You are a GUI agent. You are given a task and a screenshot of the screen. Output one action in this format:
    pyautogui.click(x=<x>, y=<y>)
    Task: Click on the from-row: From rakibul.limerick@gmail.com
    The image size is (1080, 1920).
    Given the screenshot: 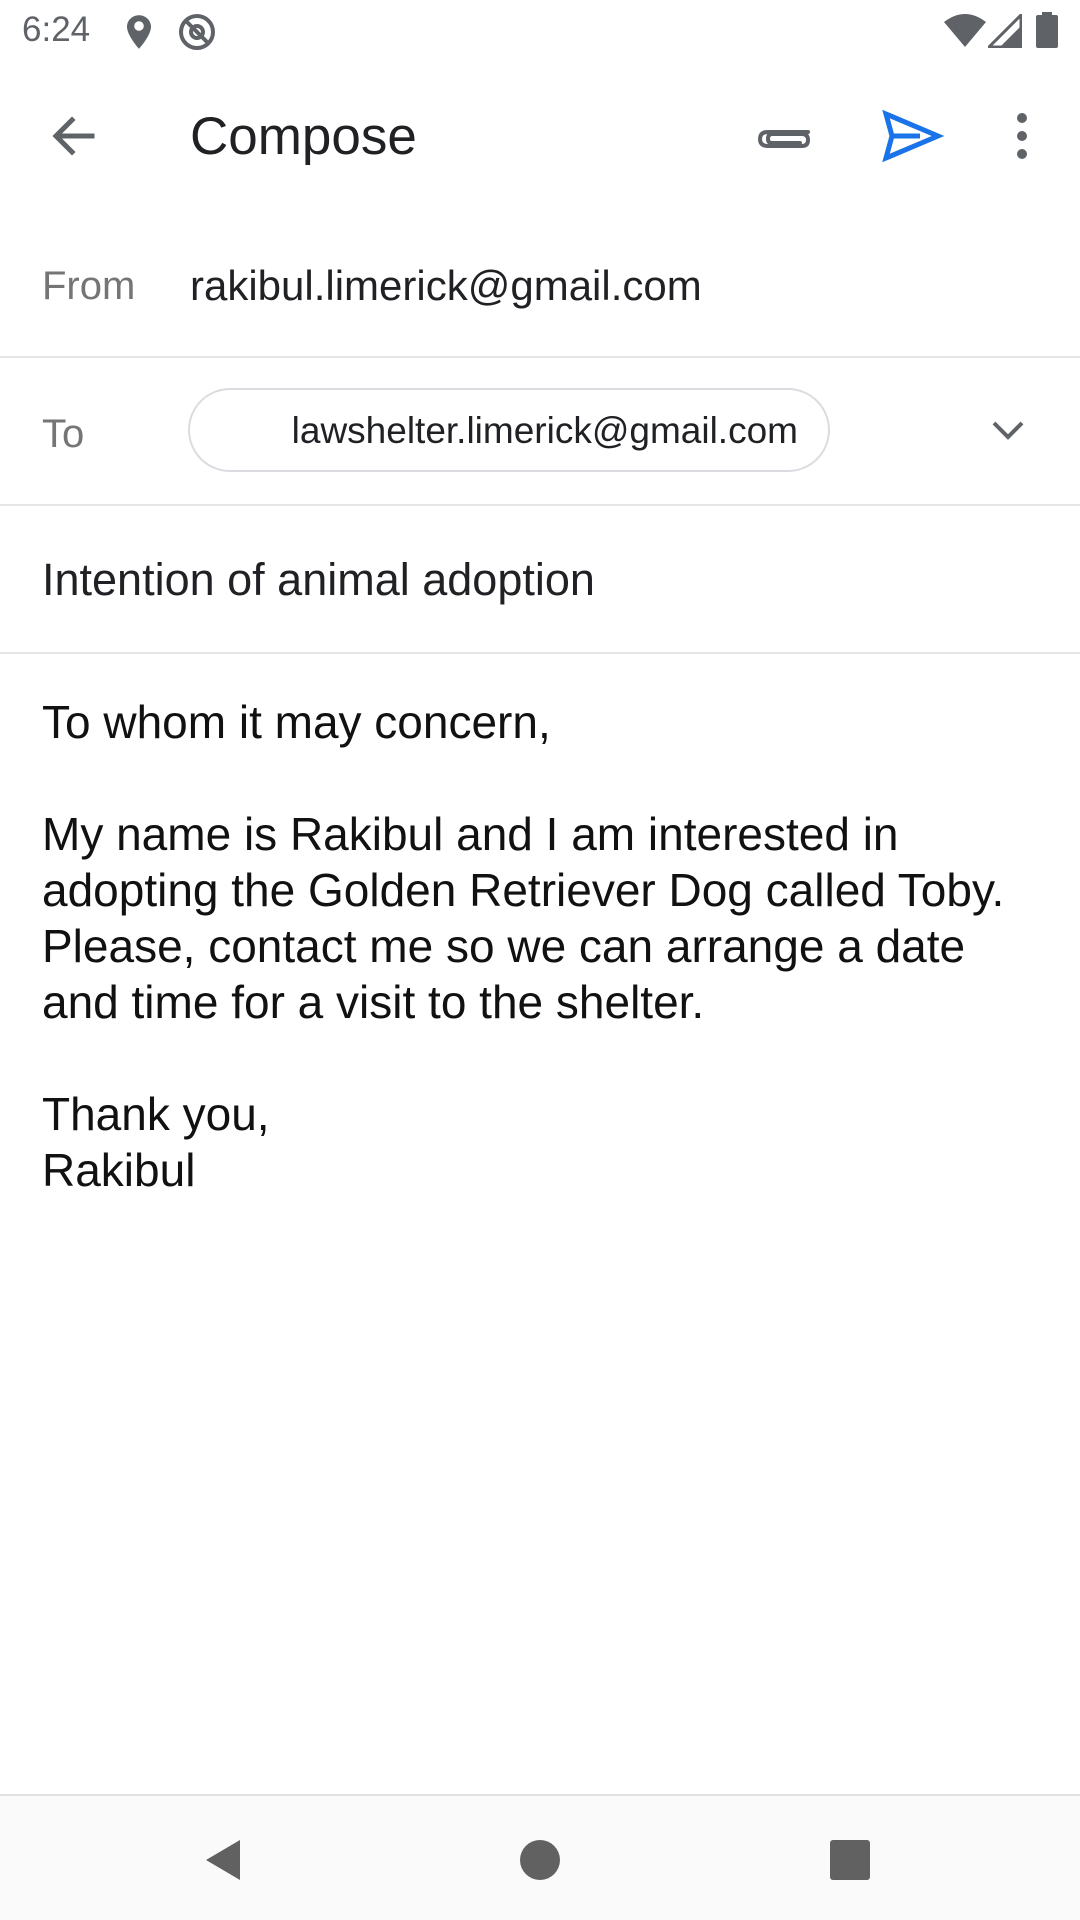 What is the action you would take?
    pyautogui.click(x=540, y=284)
    